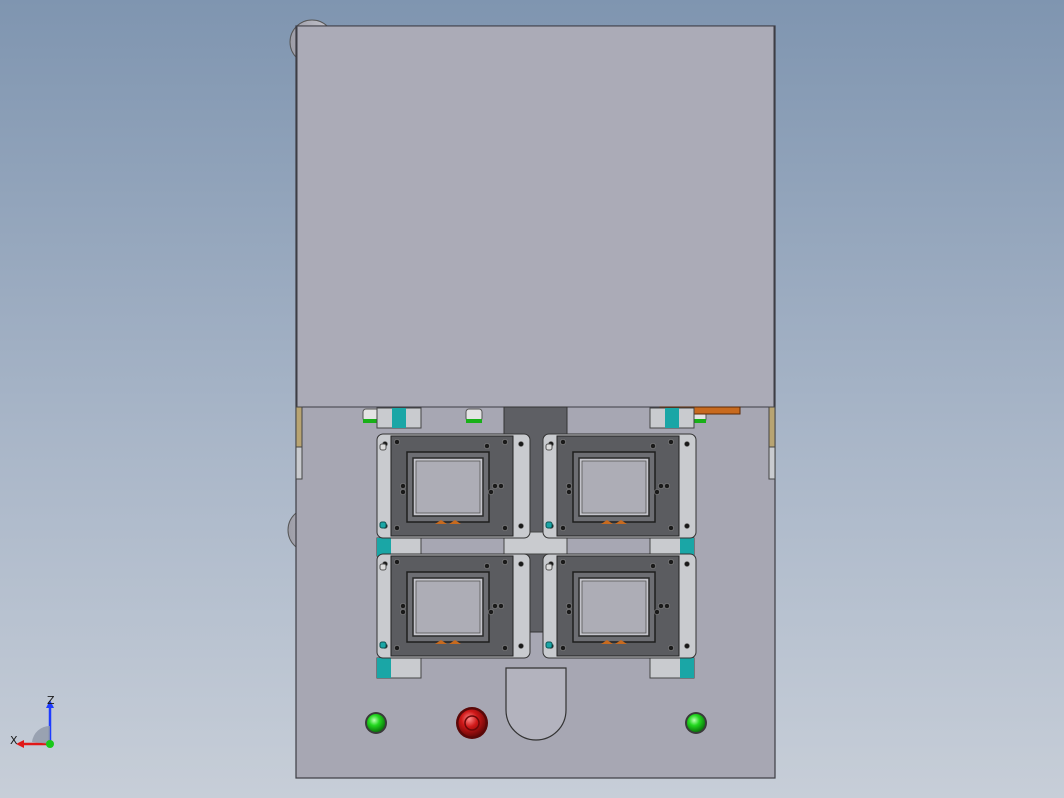 The image size is (1064, 798). I want to click on bottom-slot, so click(536, 704).